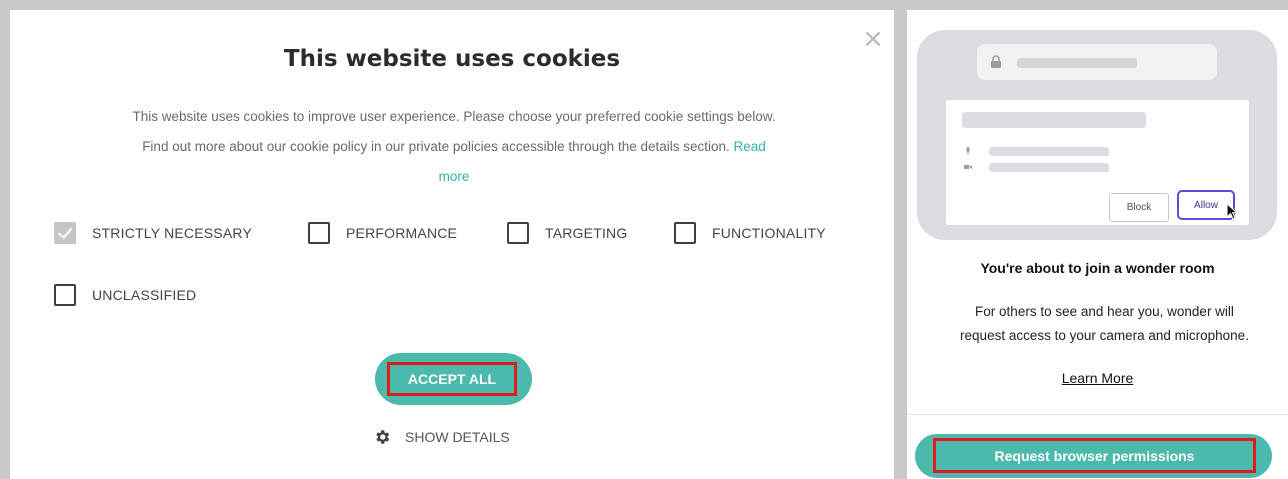 This screenshot has width=1288, height=479. What do you see at coordinates (65, 233) in the screenshot?
I see `checkbox-strictly-necessary-box` at bounding box center [65, 233].